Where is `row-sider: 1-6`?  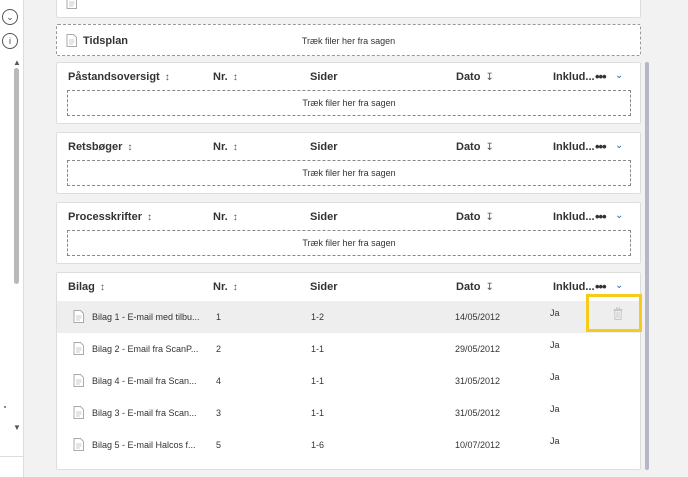 row-sider: 1-6 is located at coordinates (318, 445).